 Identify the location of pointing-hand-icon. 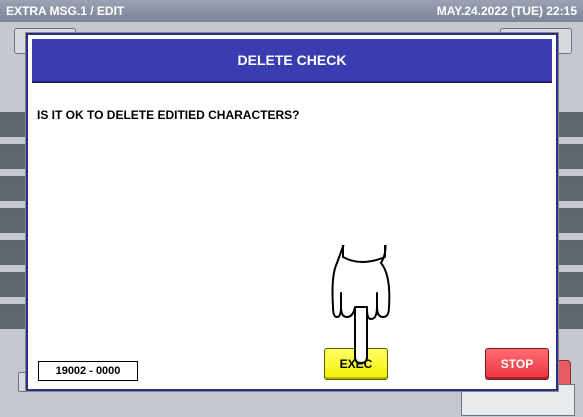
(361, 304).